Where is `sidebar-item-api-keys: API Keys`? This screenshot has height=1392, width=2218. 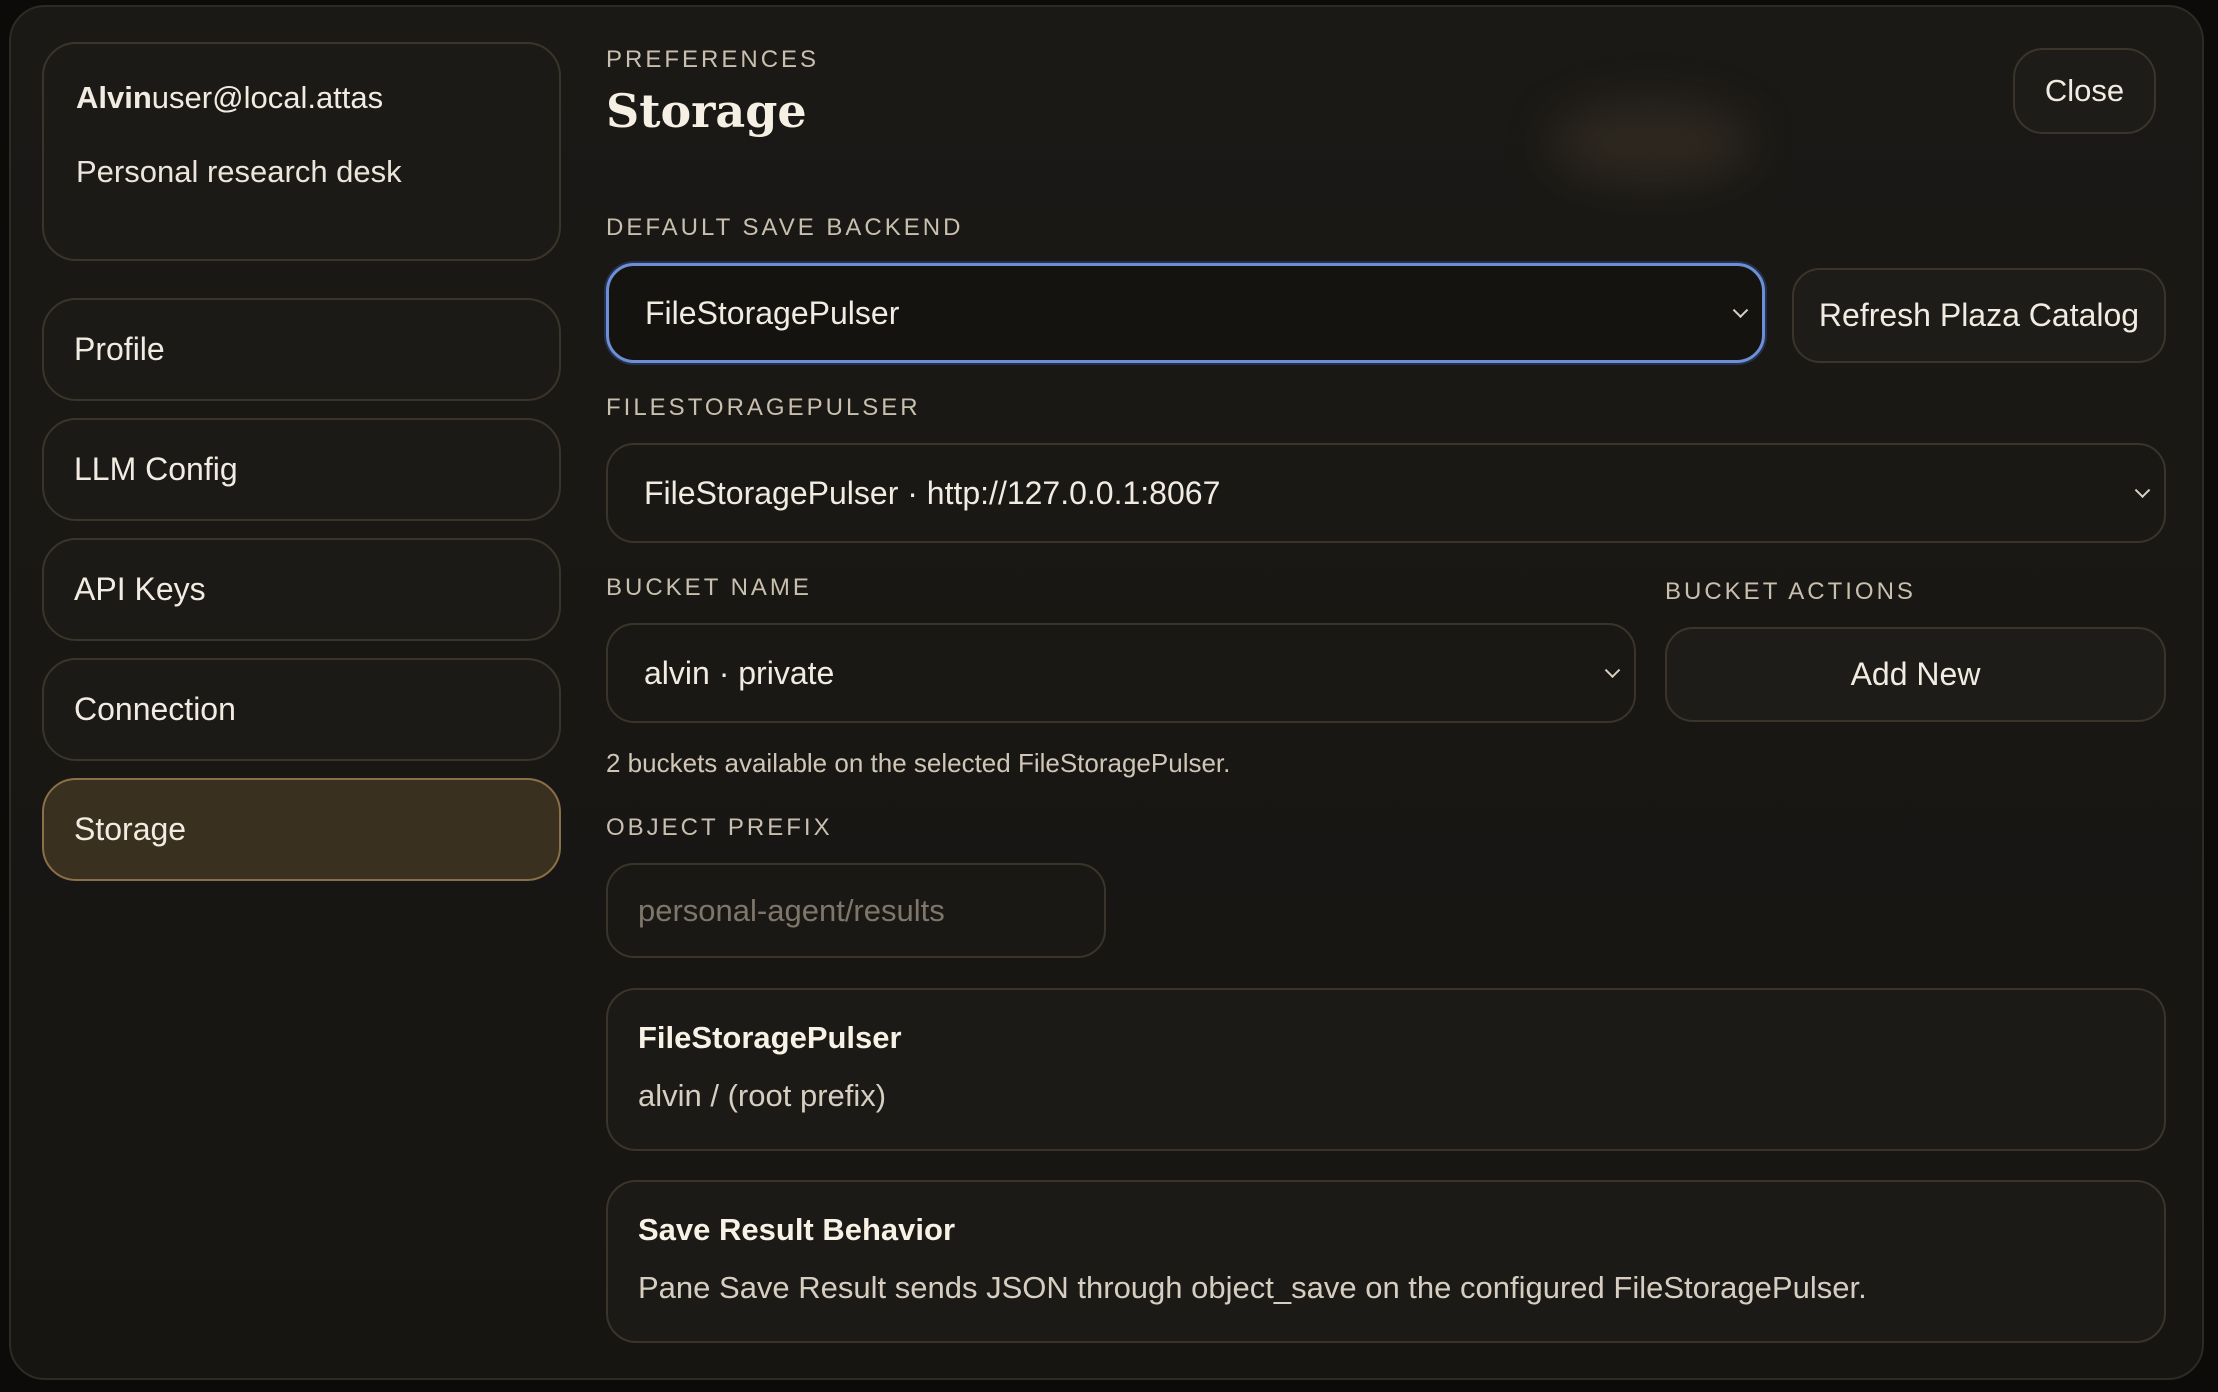 sidebar-item-api-keys: API Keys is located at coordinates (301, 589).